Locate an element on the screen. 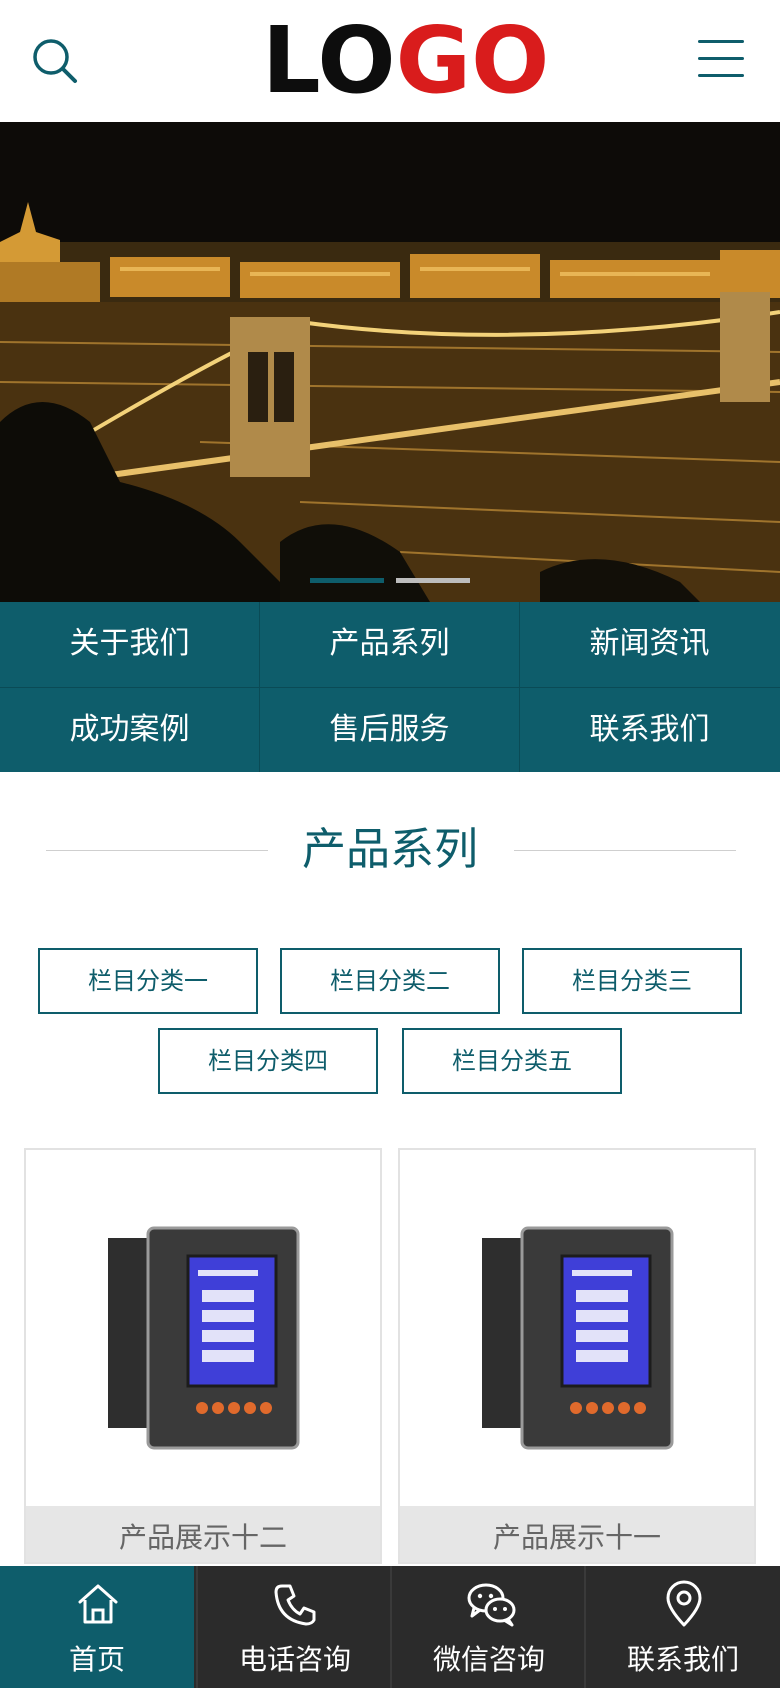 This screenshot has height=1688, width=780. site-logo: LOGO is located at coordinates (405, 61).